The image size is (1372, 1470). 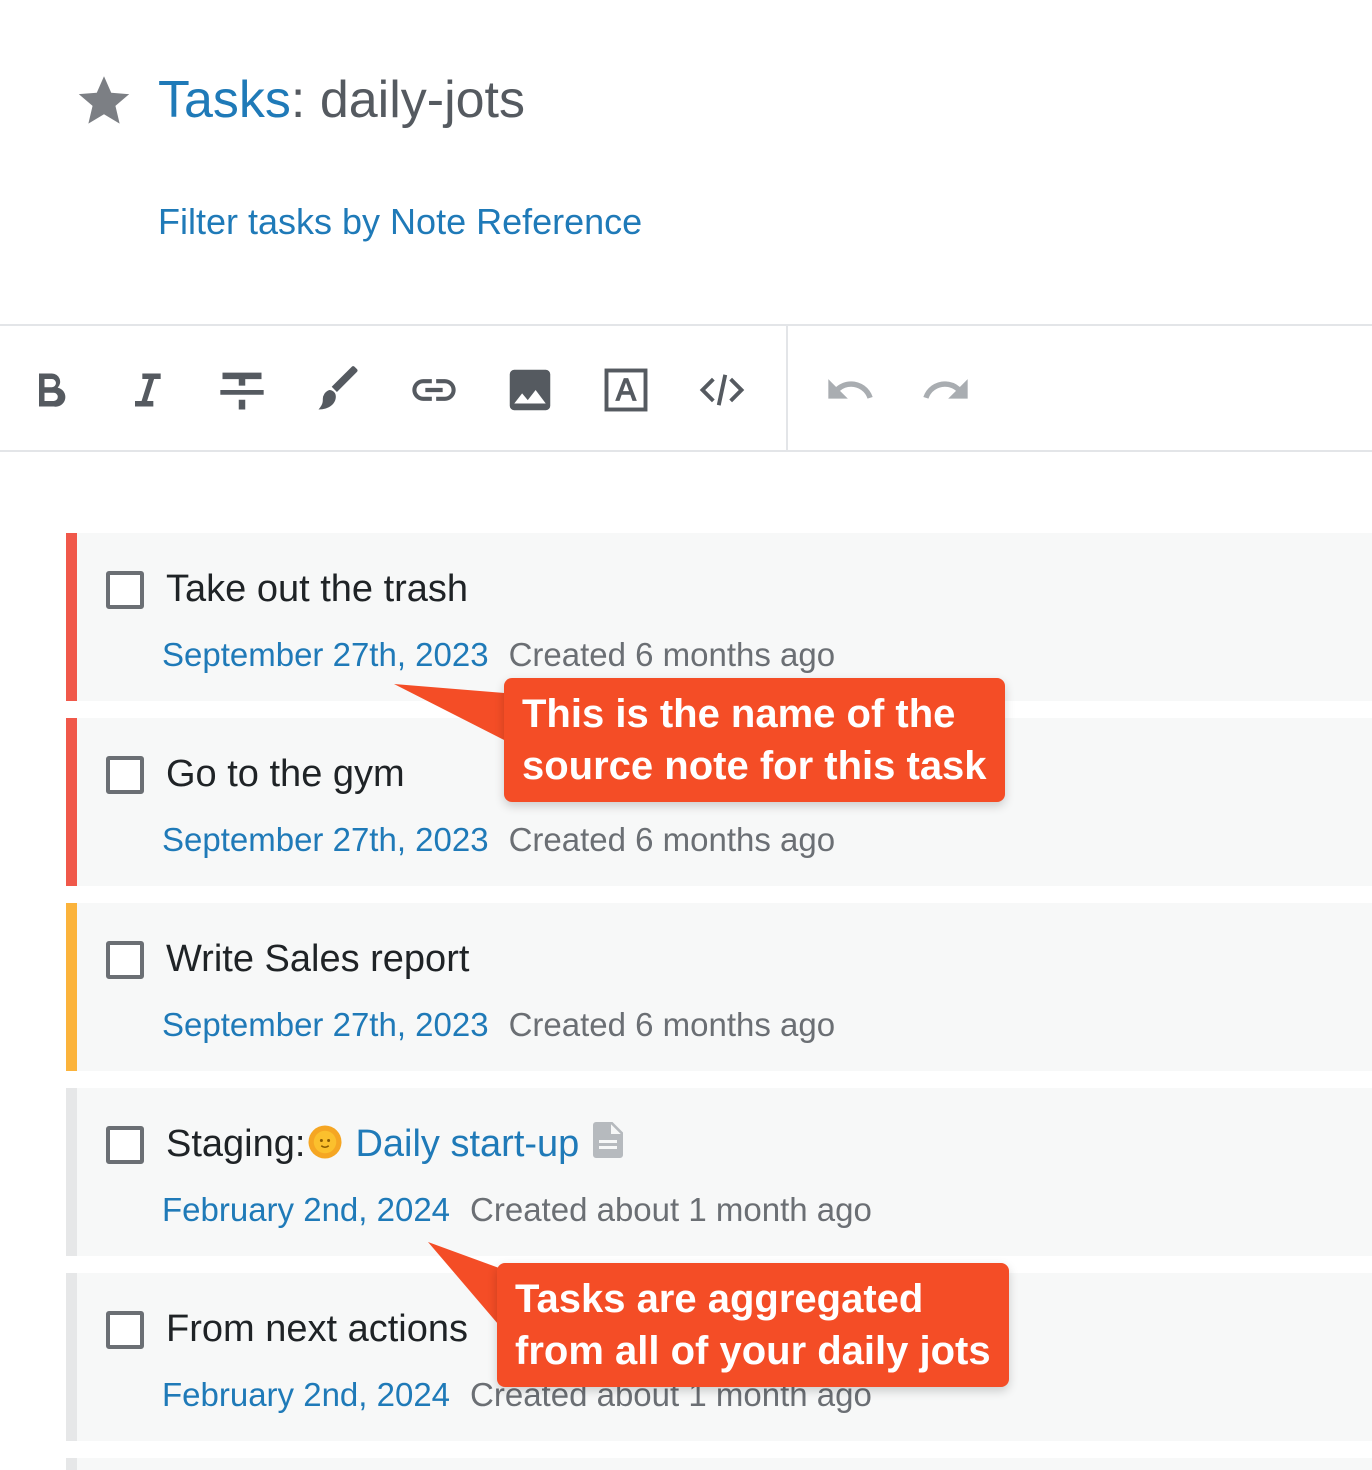 I want to click on task-text: Staging: Daily start-up, so click(x=395, y=1144).